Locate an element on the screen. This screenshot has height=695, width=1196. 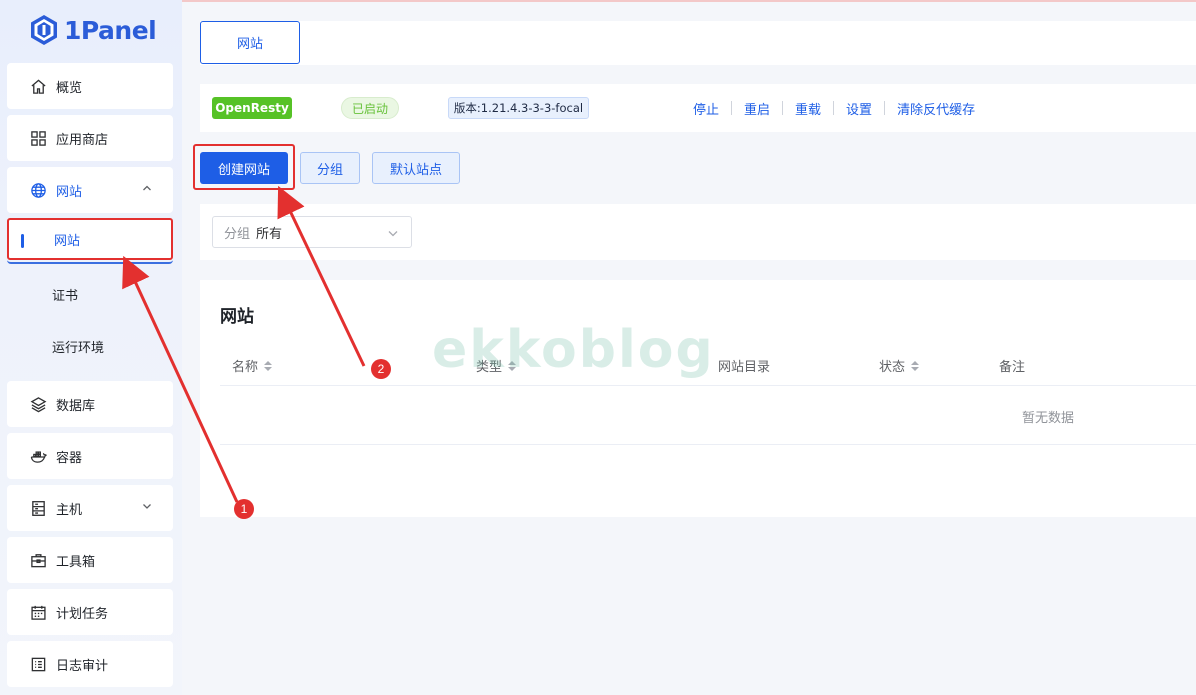
sidebar-item-toolbox: 工具箱 is located at coordinates (90, 560).